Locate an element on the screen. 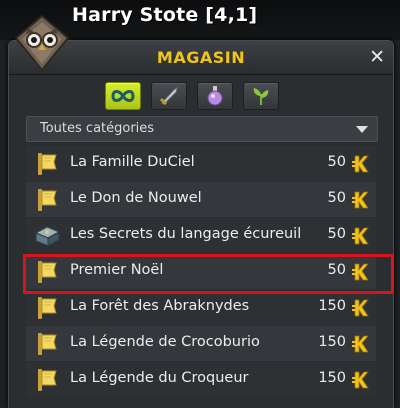 Image resolution: width=400 pixels, height=408 pixels. list-item: La Forêt des Abraknydes 150 is located at coordinates (201, 307).